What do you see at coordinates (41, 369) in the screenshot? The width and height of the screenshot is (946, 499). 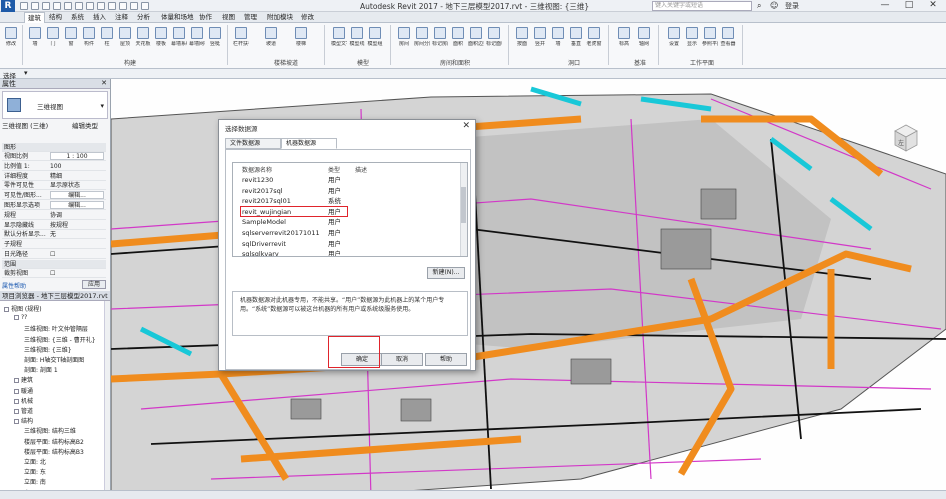 I see `browser-tree-item: 剖面: 剖面 1` at bounding box center [41, 369].